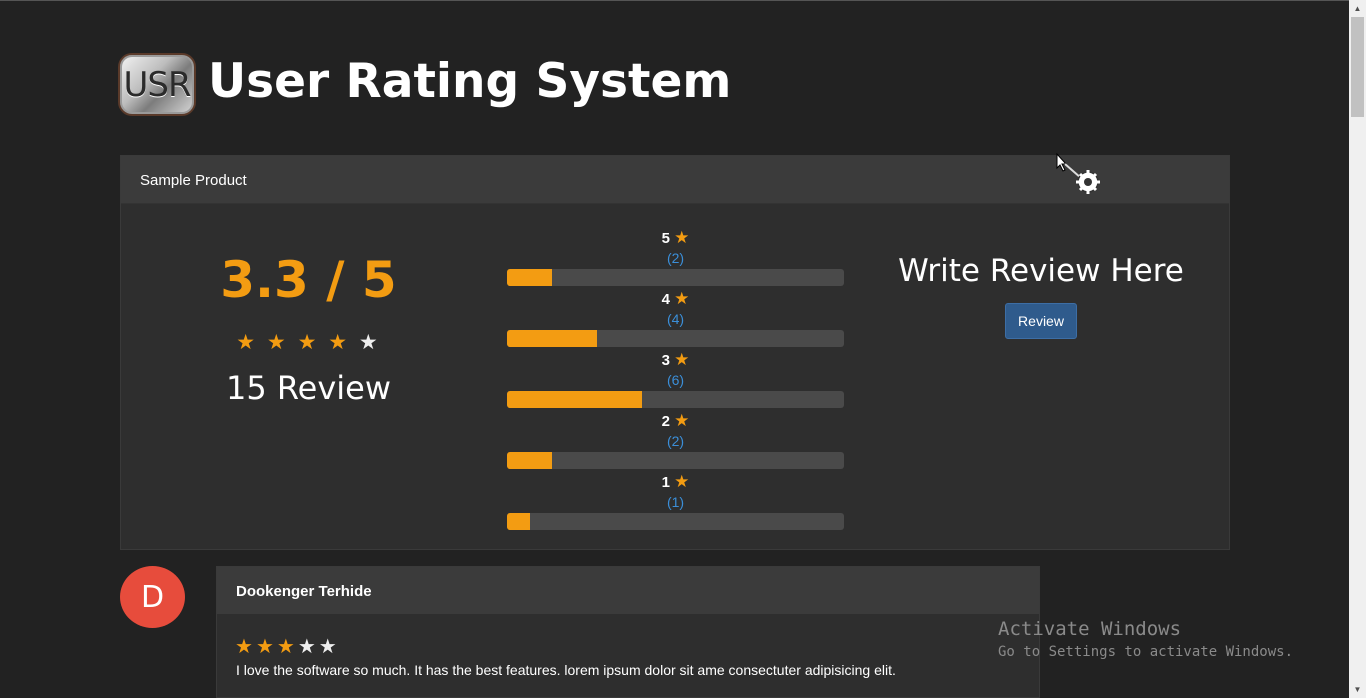  I want to click on total-reviews: 15 Review, so click(308, 388).